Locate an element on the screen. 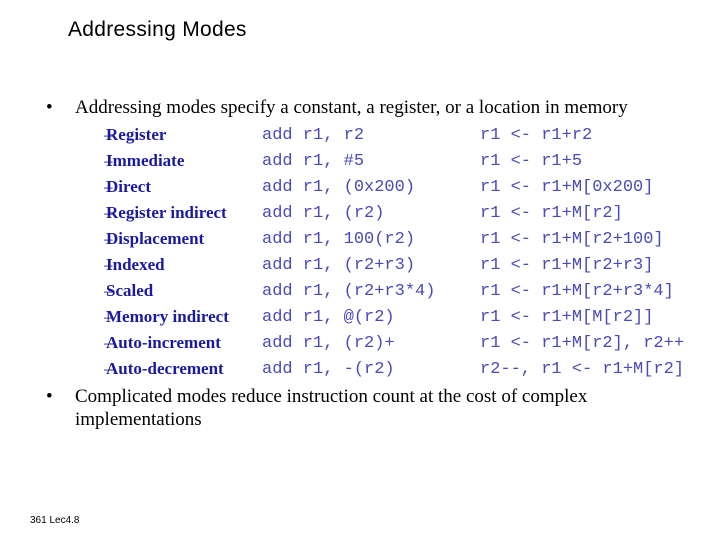 Image resolution: width=720 pixels, height=540 pixels. mode-semantics: r1 <- r1+M[r2], r2++ is located at coordinates (582, 343).